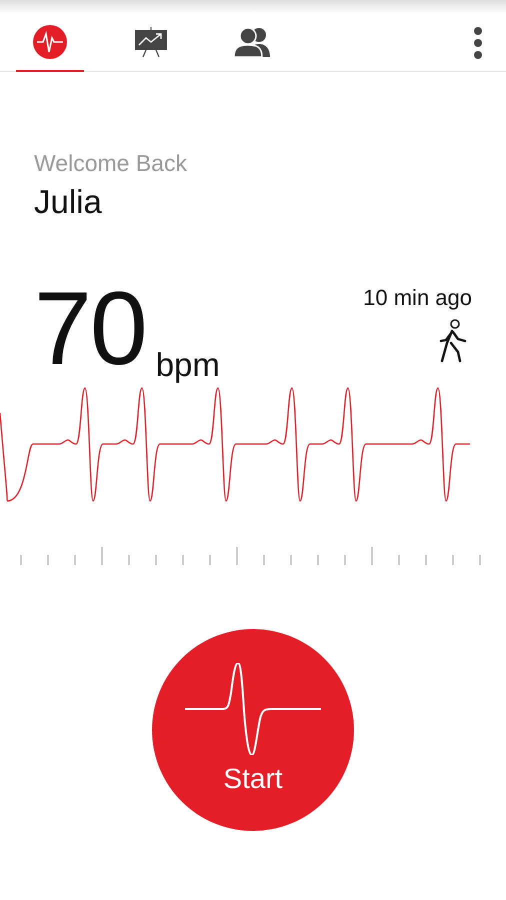 Image resolution: width=506 pixels, height=900 pixels. What do you see at coordinates (253, 709) in the screenshot?
I see `heartbeat-icon` at bounding box center [253, 709].